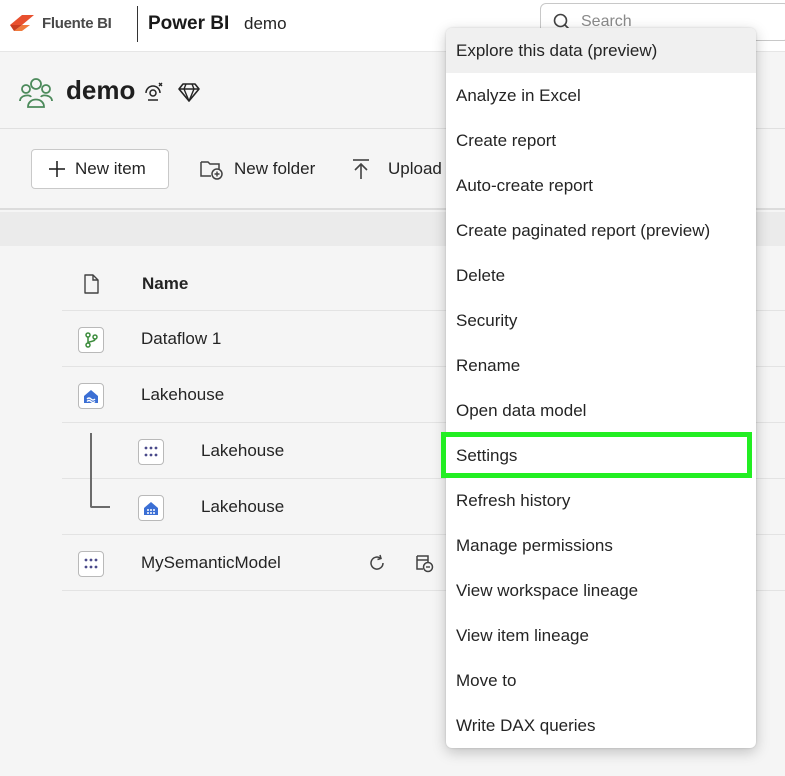  What do you see at coordinates (601, 365) in the screenshot?
I see `menu-item-rename: Rename` at bounding box center [601, 365].